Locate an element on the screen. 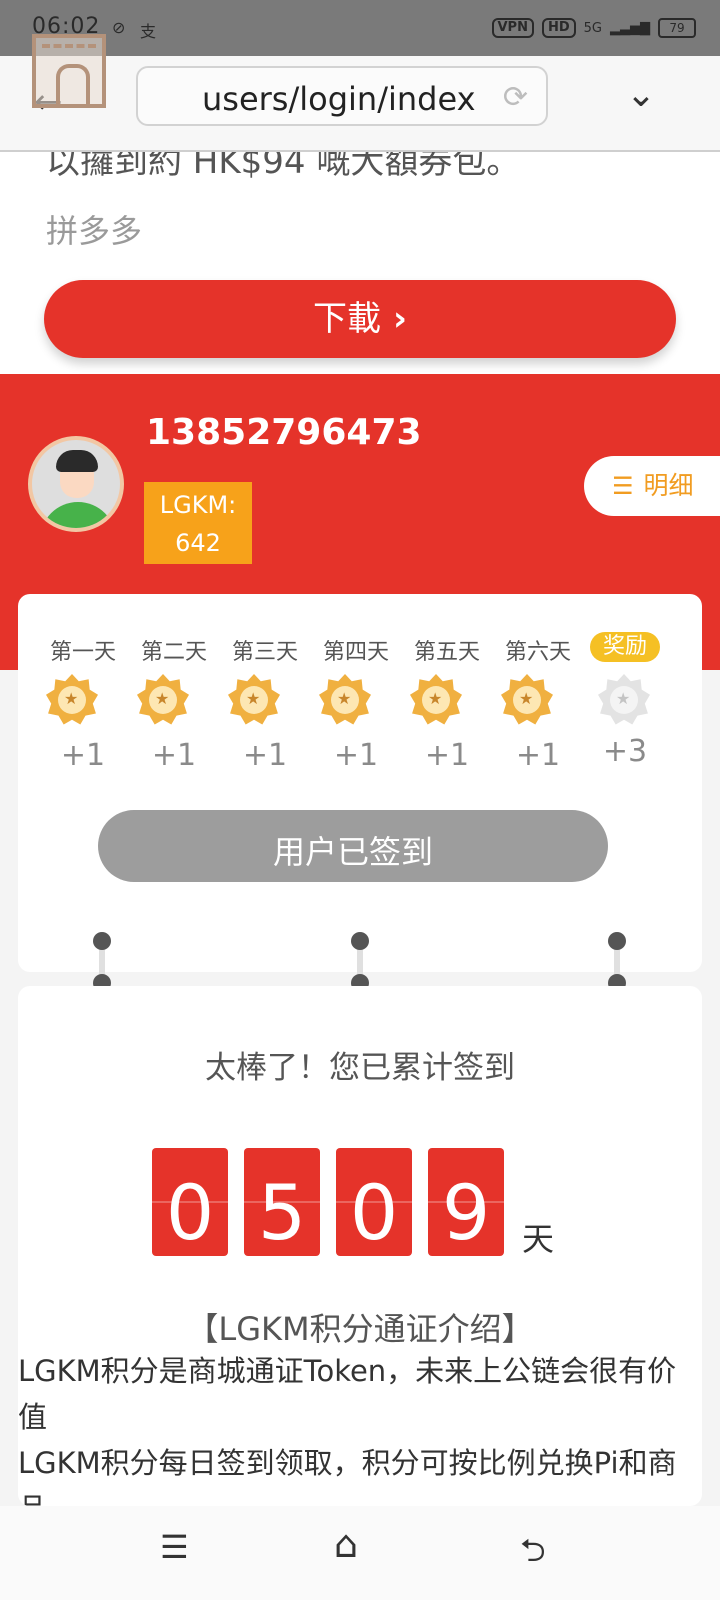 This screenshot has height=1600, width=720. detail-button: ☰ 明细 is located at coordinates (652, 486).